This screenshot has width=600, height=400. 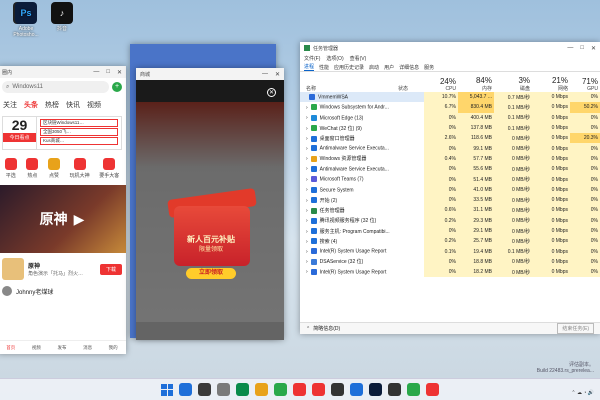 What do you see at coordinates (476, 82) in the screenshot?
I see `column-header-memory: 84% 内存` at bounding box center [476, 82].